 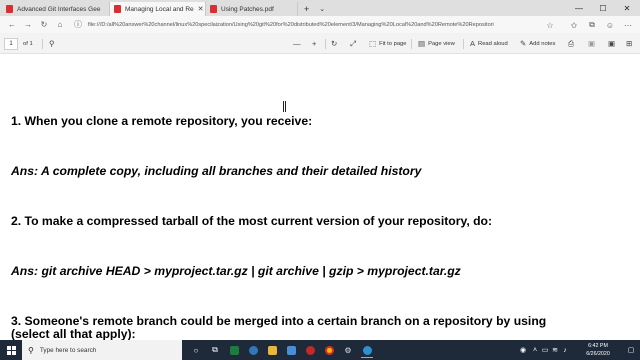 What do you see at coordinates (373, 43) in the screenshot?
I see `fit-page-icon: ⬚` at bounding box center [373, 43].